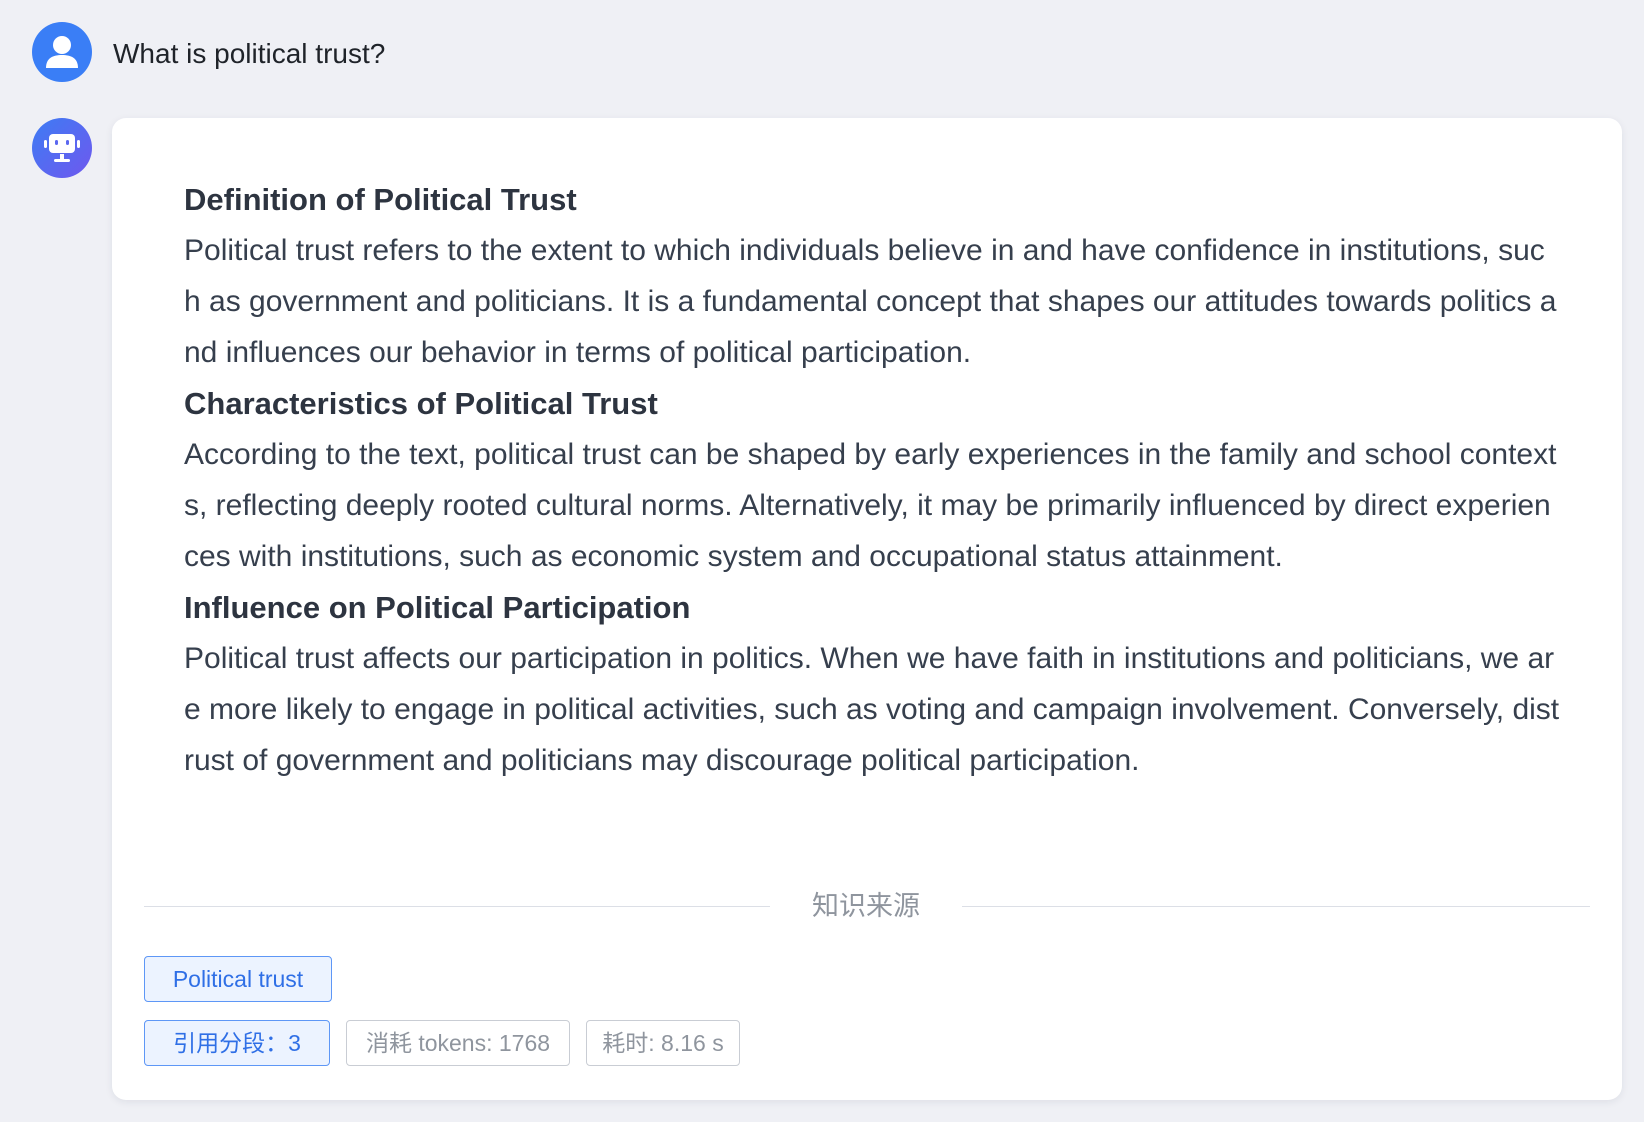 The height and width of the screenshot is (1122, 1644). Describe the element at coordinates (238, 979) in the screenshot. I see `source-document-tag: Political trust` at that location.